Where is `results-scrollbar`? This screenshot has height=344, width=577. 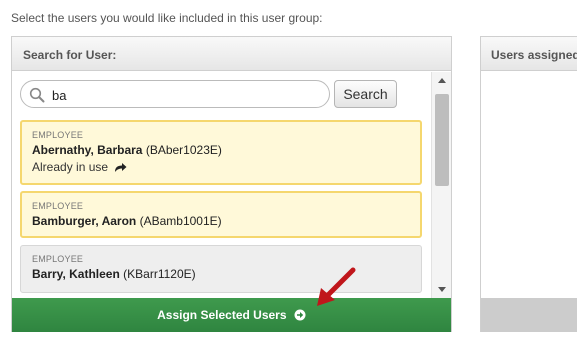 results-scrollbar is located at coordinates (441, 185).